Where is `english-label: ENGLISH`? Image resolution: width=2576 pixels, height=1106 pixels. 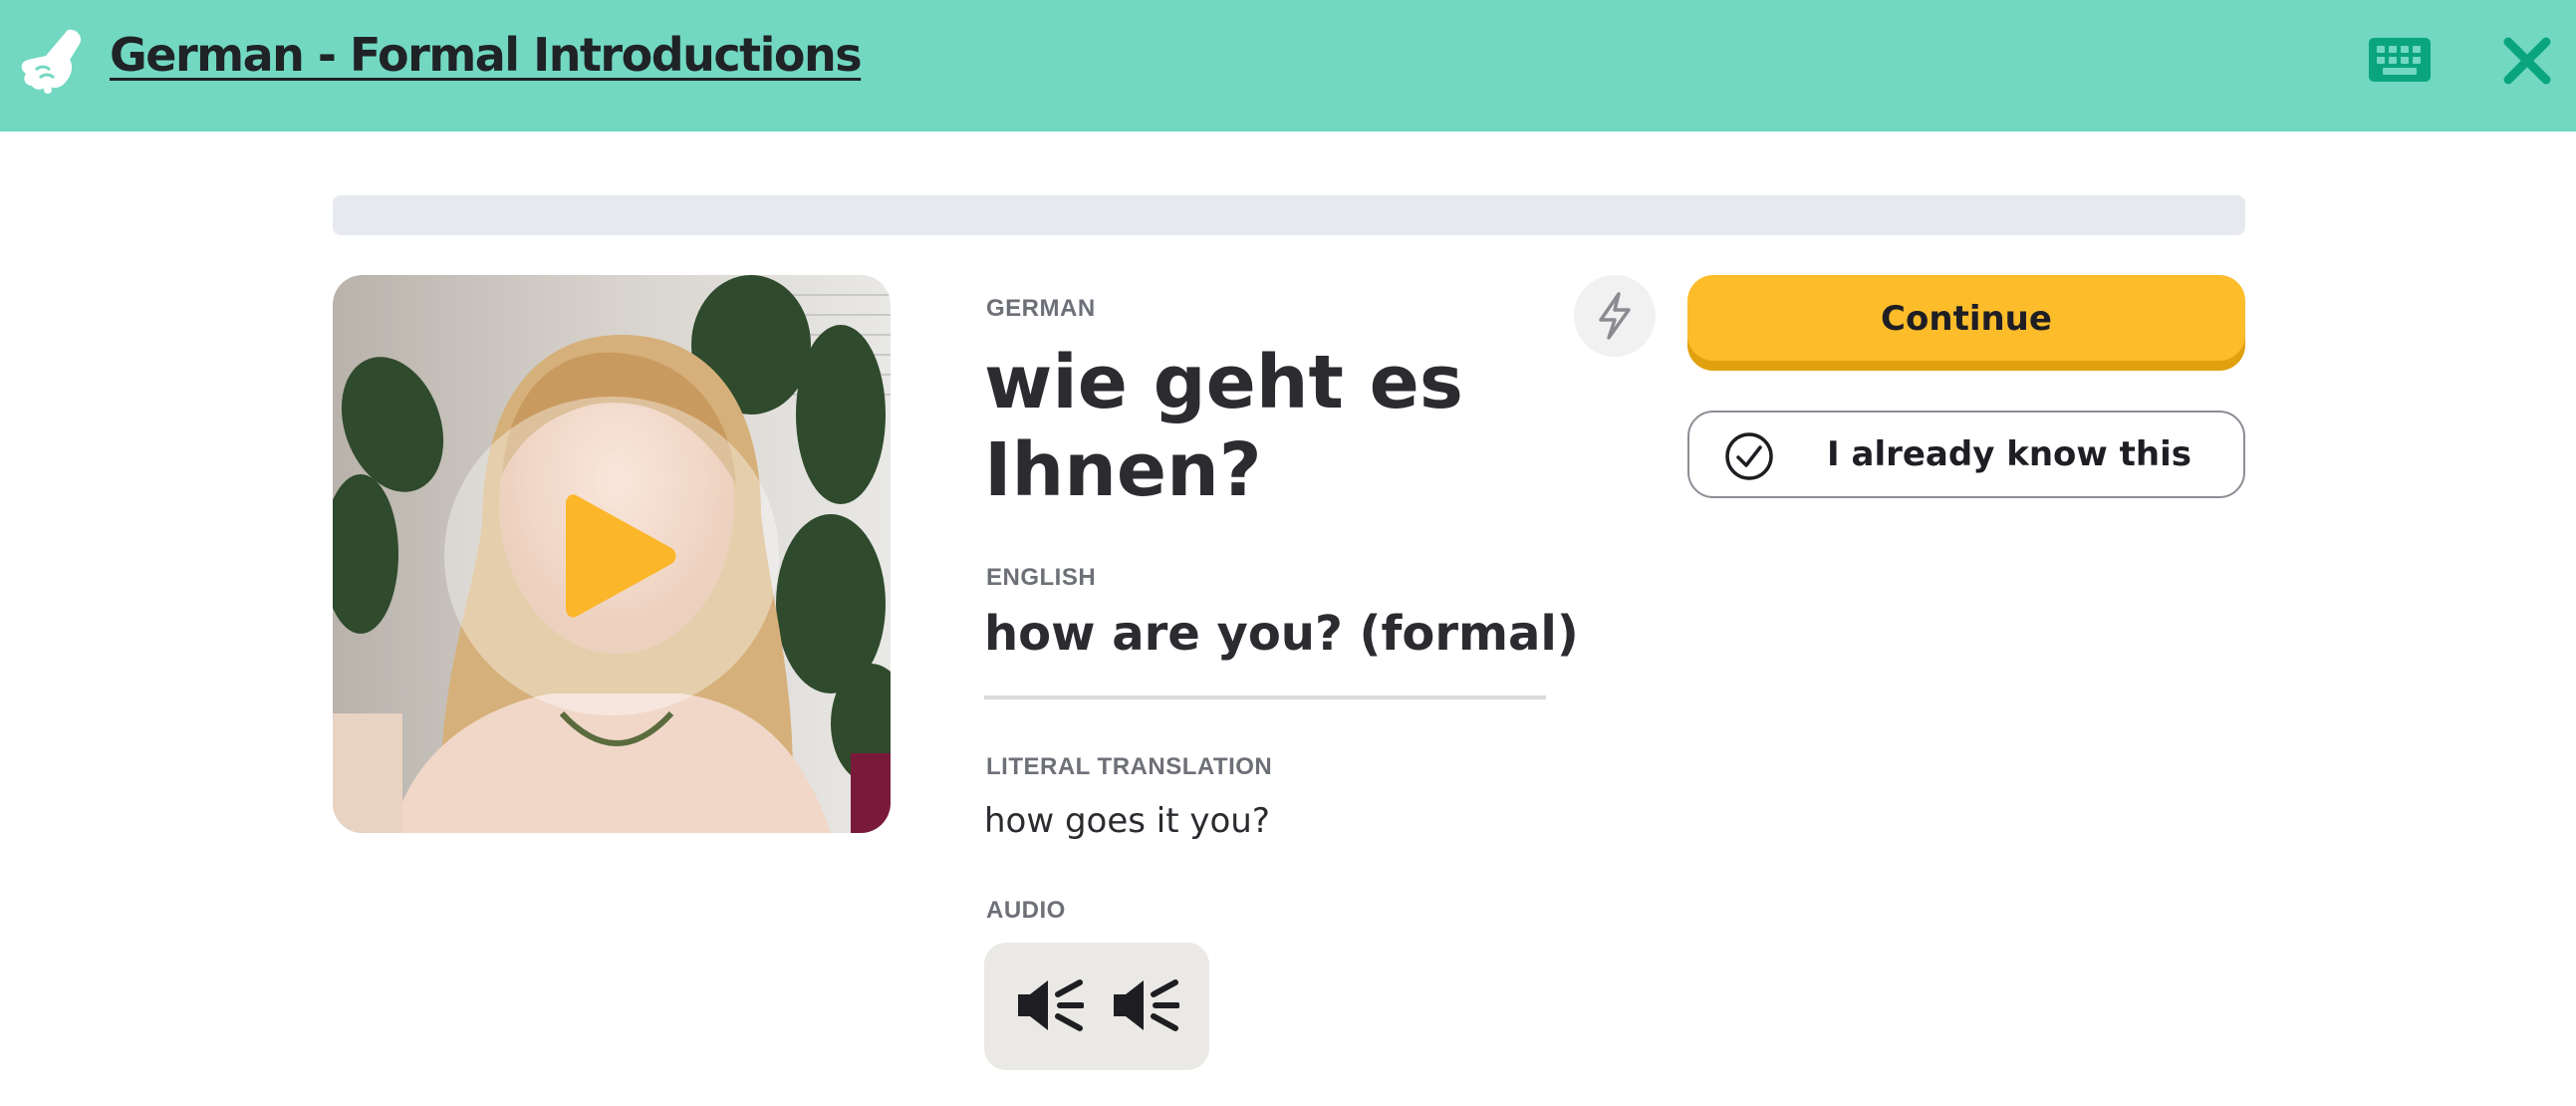
english-label: ENGLISH is located at coordinates (1041, 578).